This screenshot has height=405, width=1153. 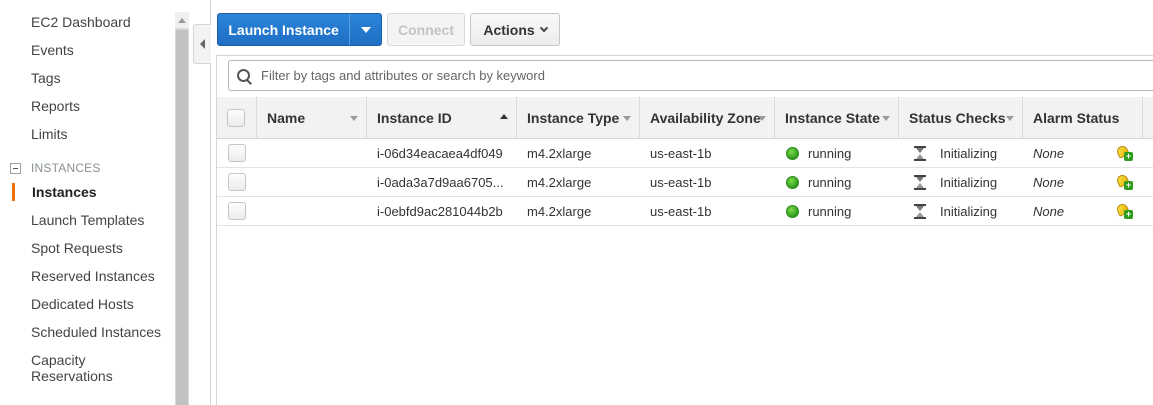 I want to click on column-alarm-status: Alarm Status, so click(x=1083, y=118).